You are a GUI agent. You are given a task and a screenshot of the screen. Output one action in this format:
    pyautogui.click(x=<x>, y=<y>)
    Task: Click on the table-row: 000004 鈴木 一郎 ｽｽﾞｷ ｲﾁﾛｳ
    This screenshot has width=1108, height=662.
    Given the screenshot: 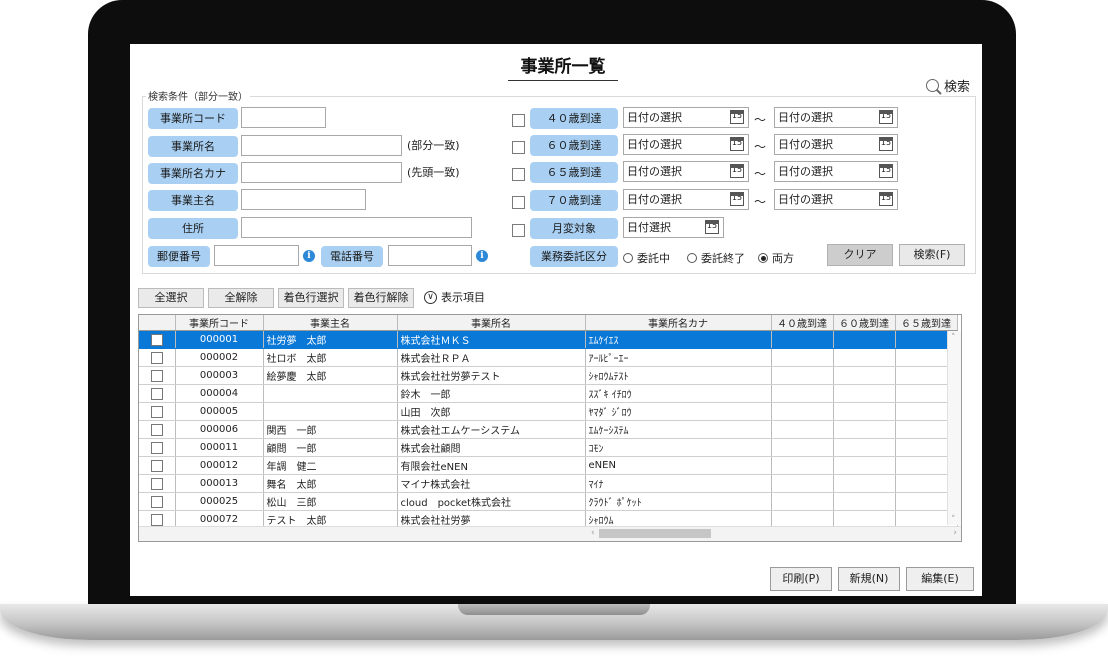 What is the action you would take?
    pyautogui.click(x=548, y=393)
    